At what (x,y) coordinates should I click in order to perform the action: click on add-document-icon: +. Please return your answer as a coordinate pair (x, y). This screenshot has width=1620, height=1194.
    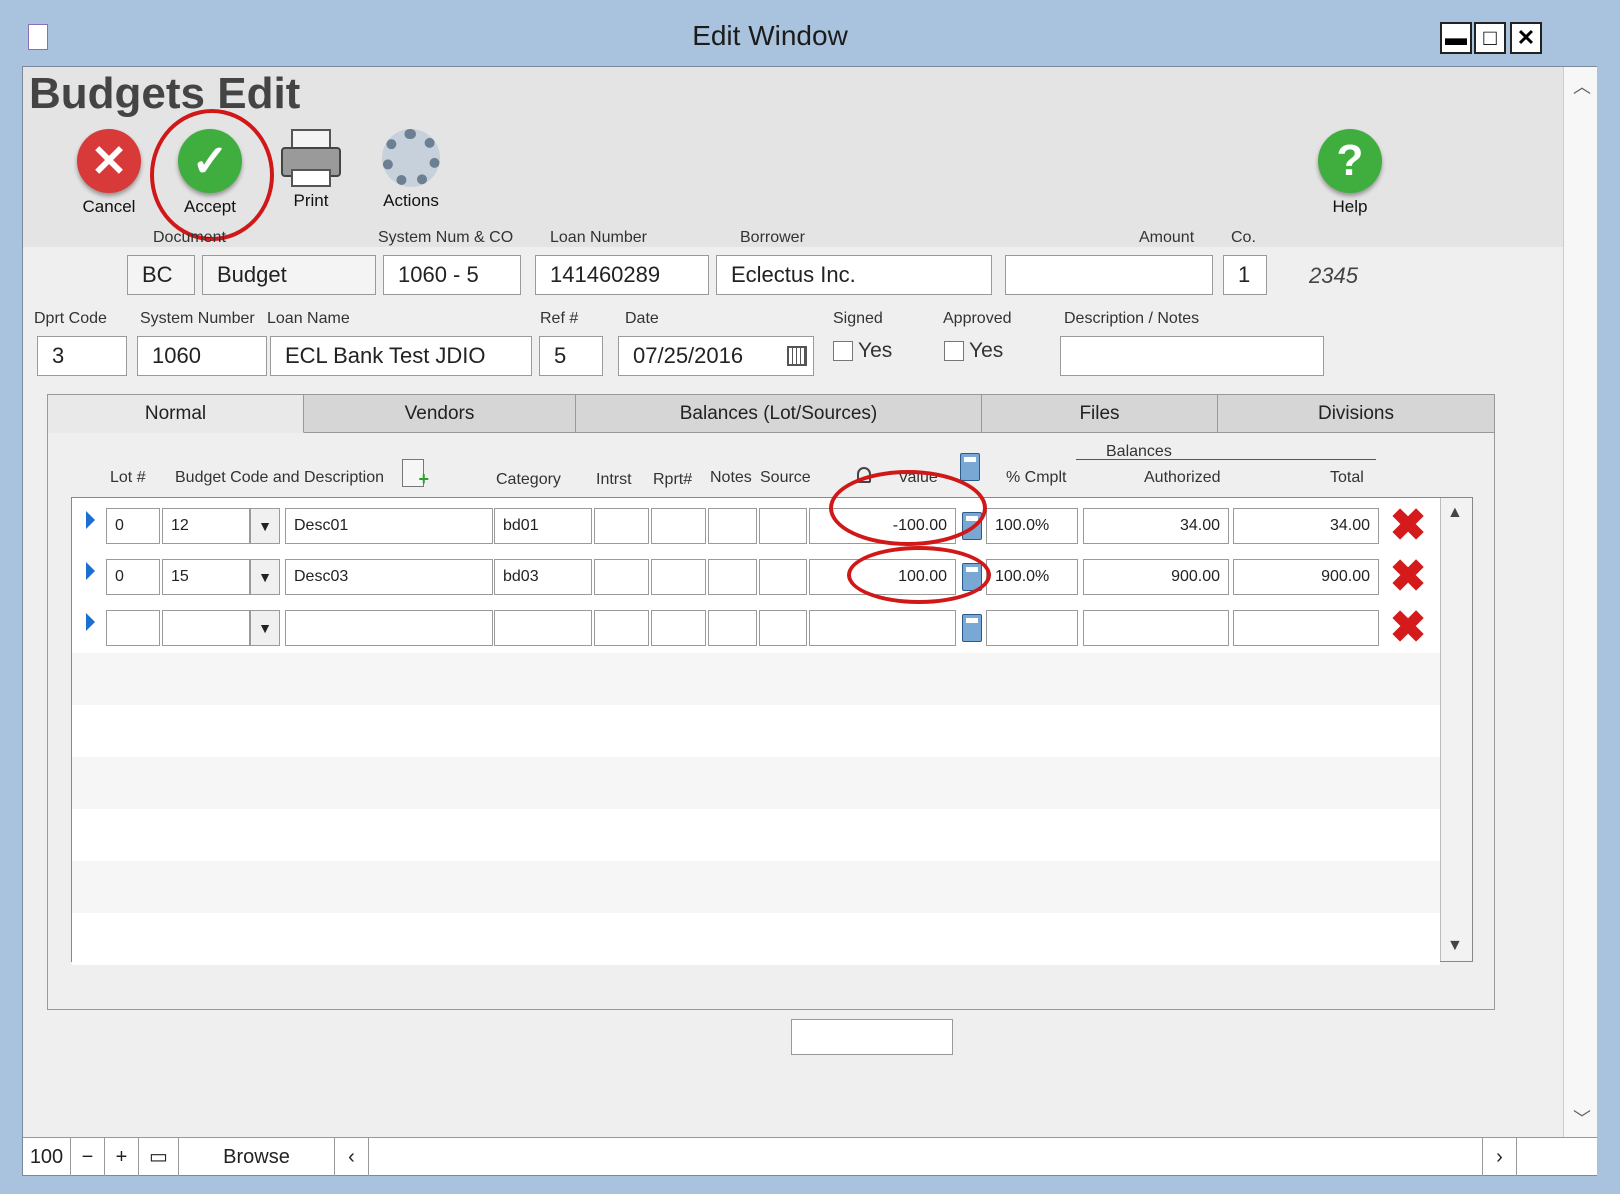
    Looking at the image, I should click on (415, 474).